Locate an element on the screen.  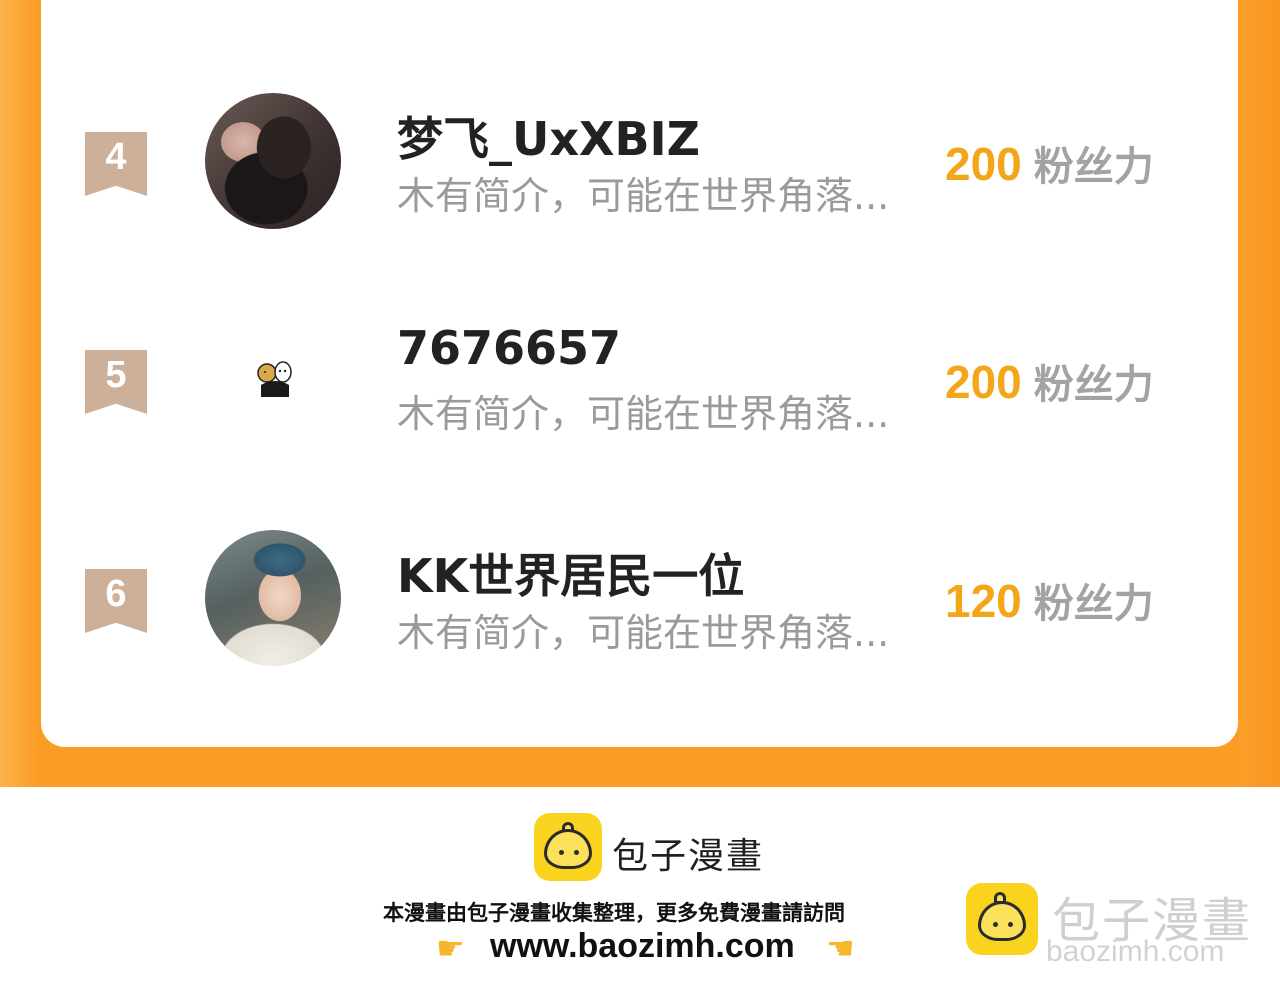
user-name: KK世界居民一位 is located at coordinates (570, 573).